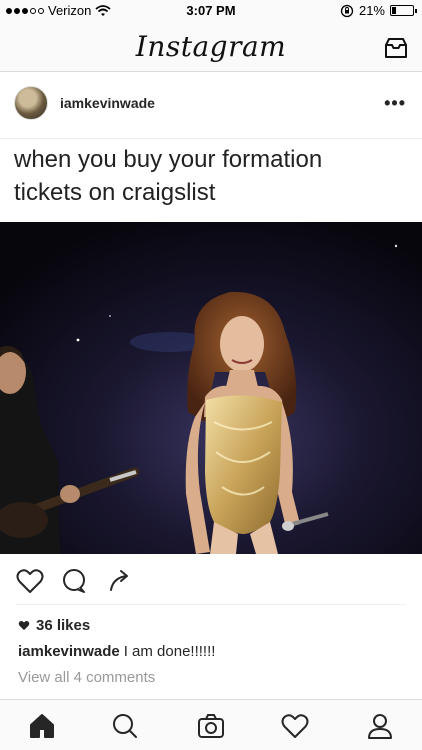  What do you see at coordinates (42, 726) in the screenshot?
I see `home-icon` at bounding box center [42, 726].